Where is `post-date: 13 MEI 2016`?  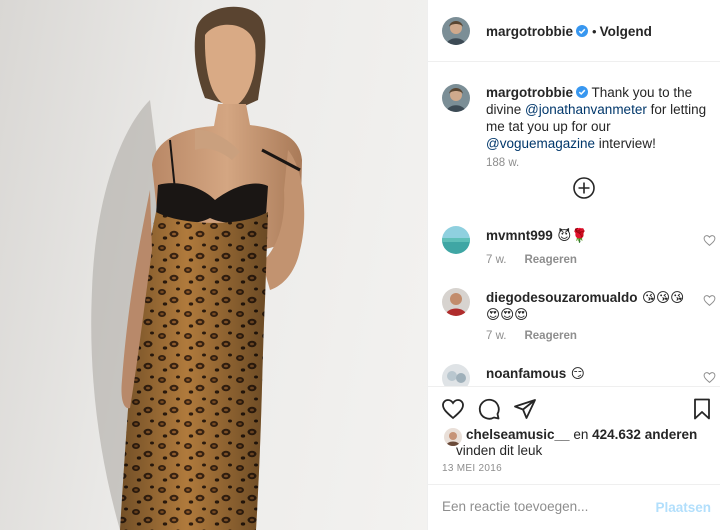
post-date: 13 MEI 2016 is located at coordinates (472, 468).